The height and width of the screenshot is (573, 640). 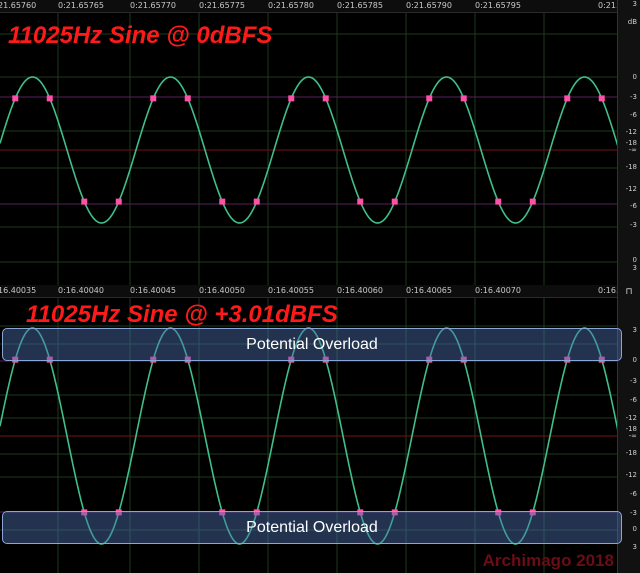 I want to click on timeline-label: 0:16.40045, so click(x=153, y=290).